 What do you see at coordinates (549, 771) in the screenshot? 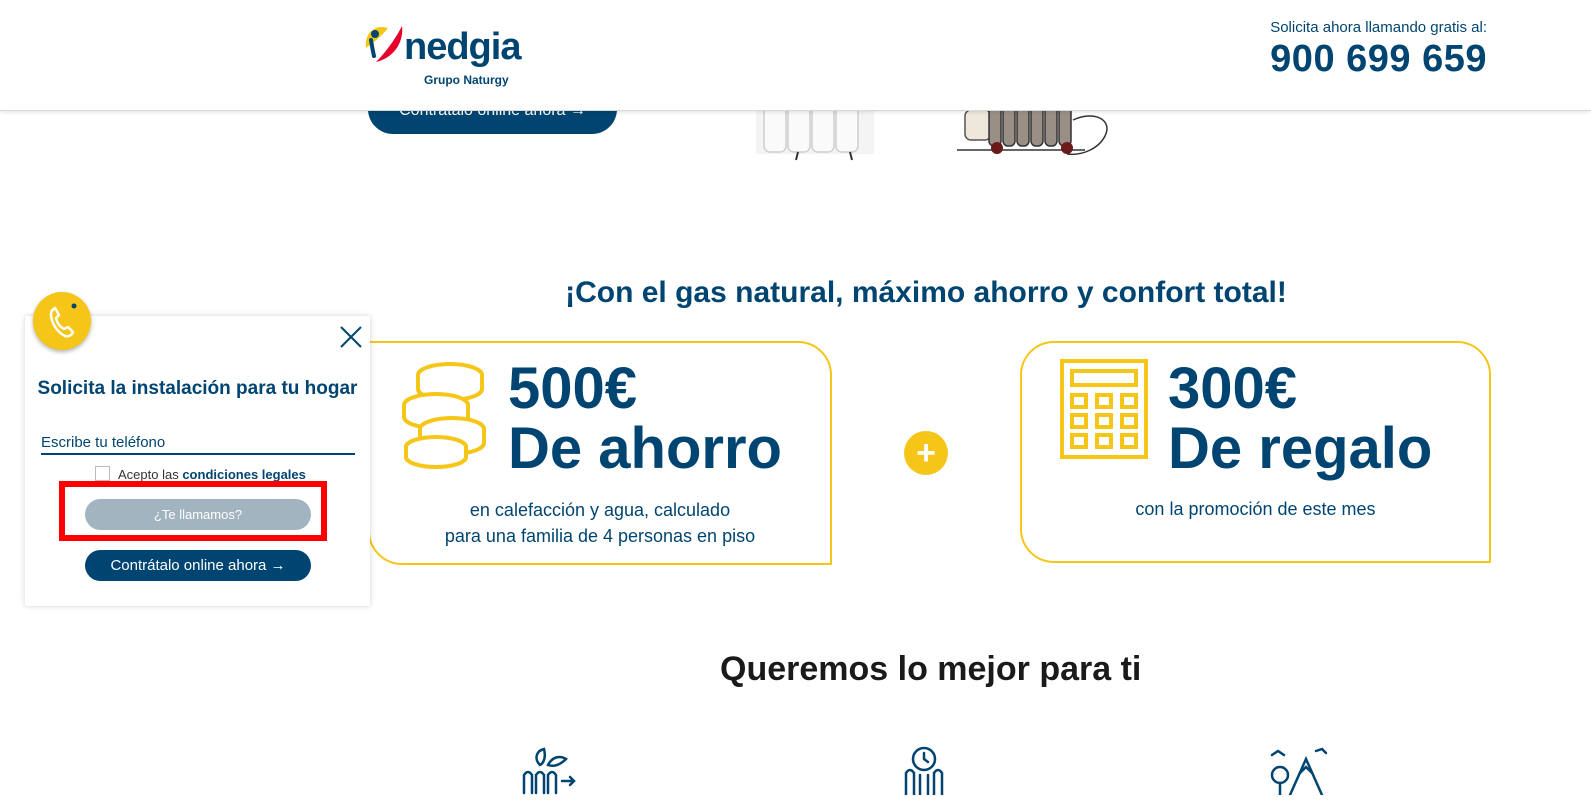
I see `eco-heating-icon` at bounding box center [549, 771].